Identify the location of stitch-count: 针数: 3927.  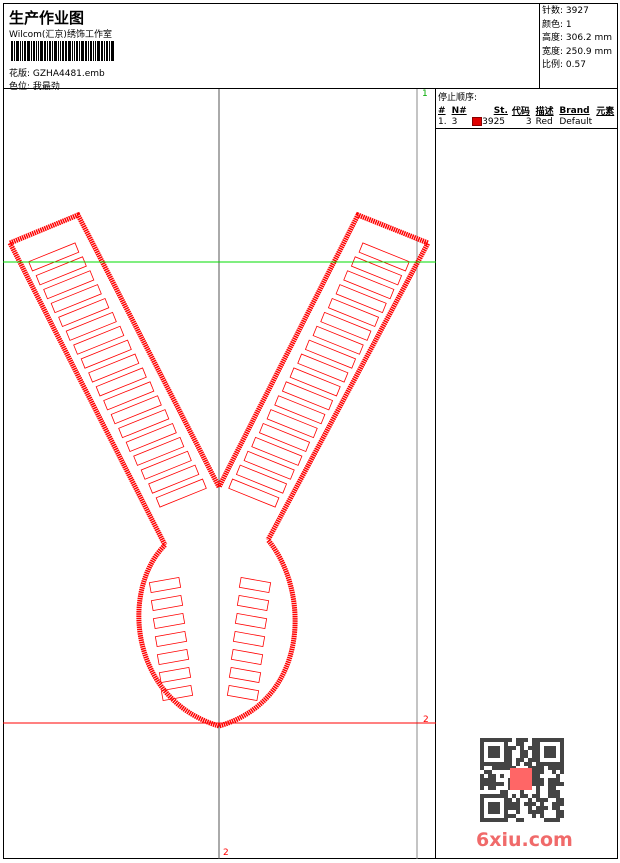
(565, 11).